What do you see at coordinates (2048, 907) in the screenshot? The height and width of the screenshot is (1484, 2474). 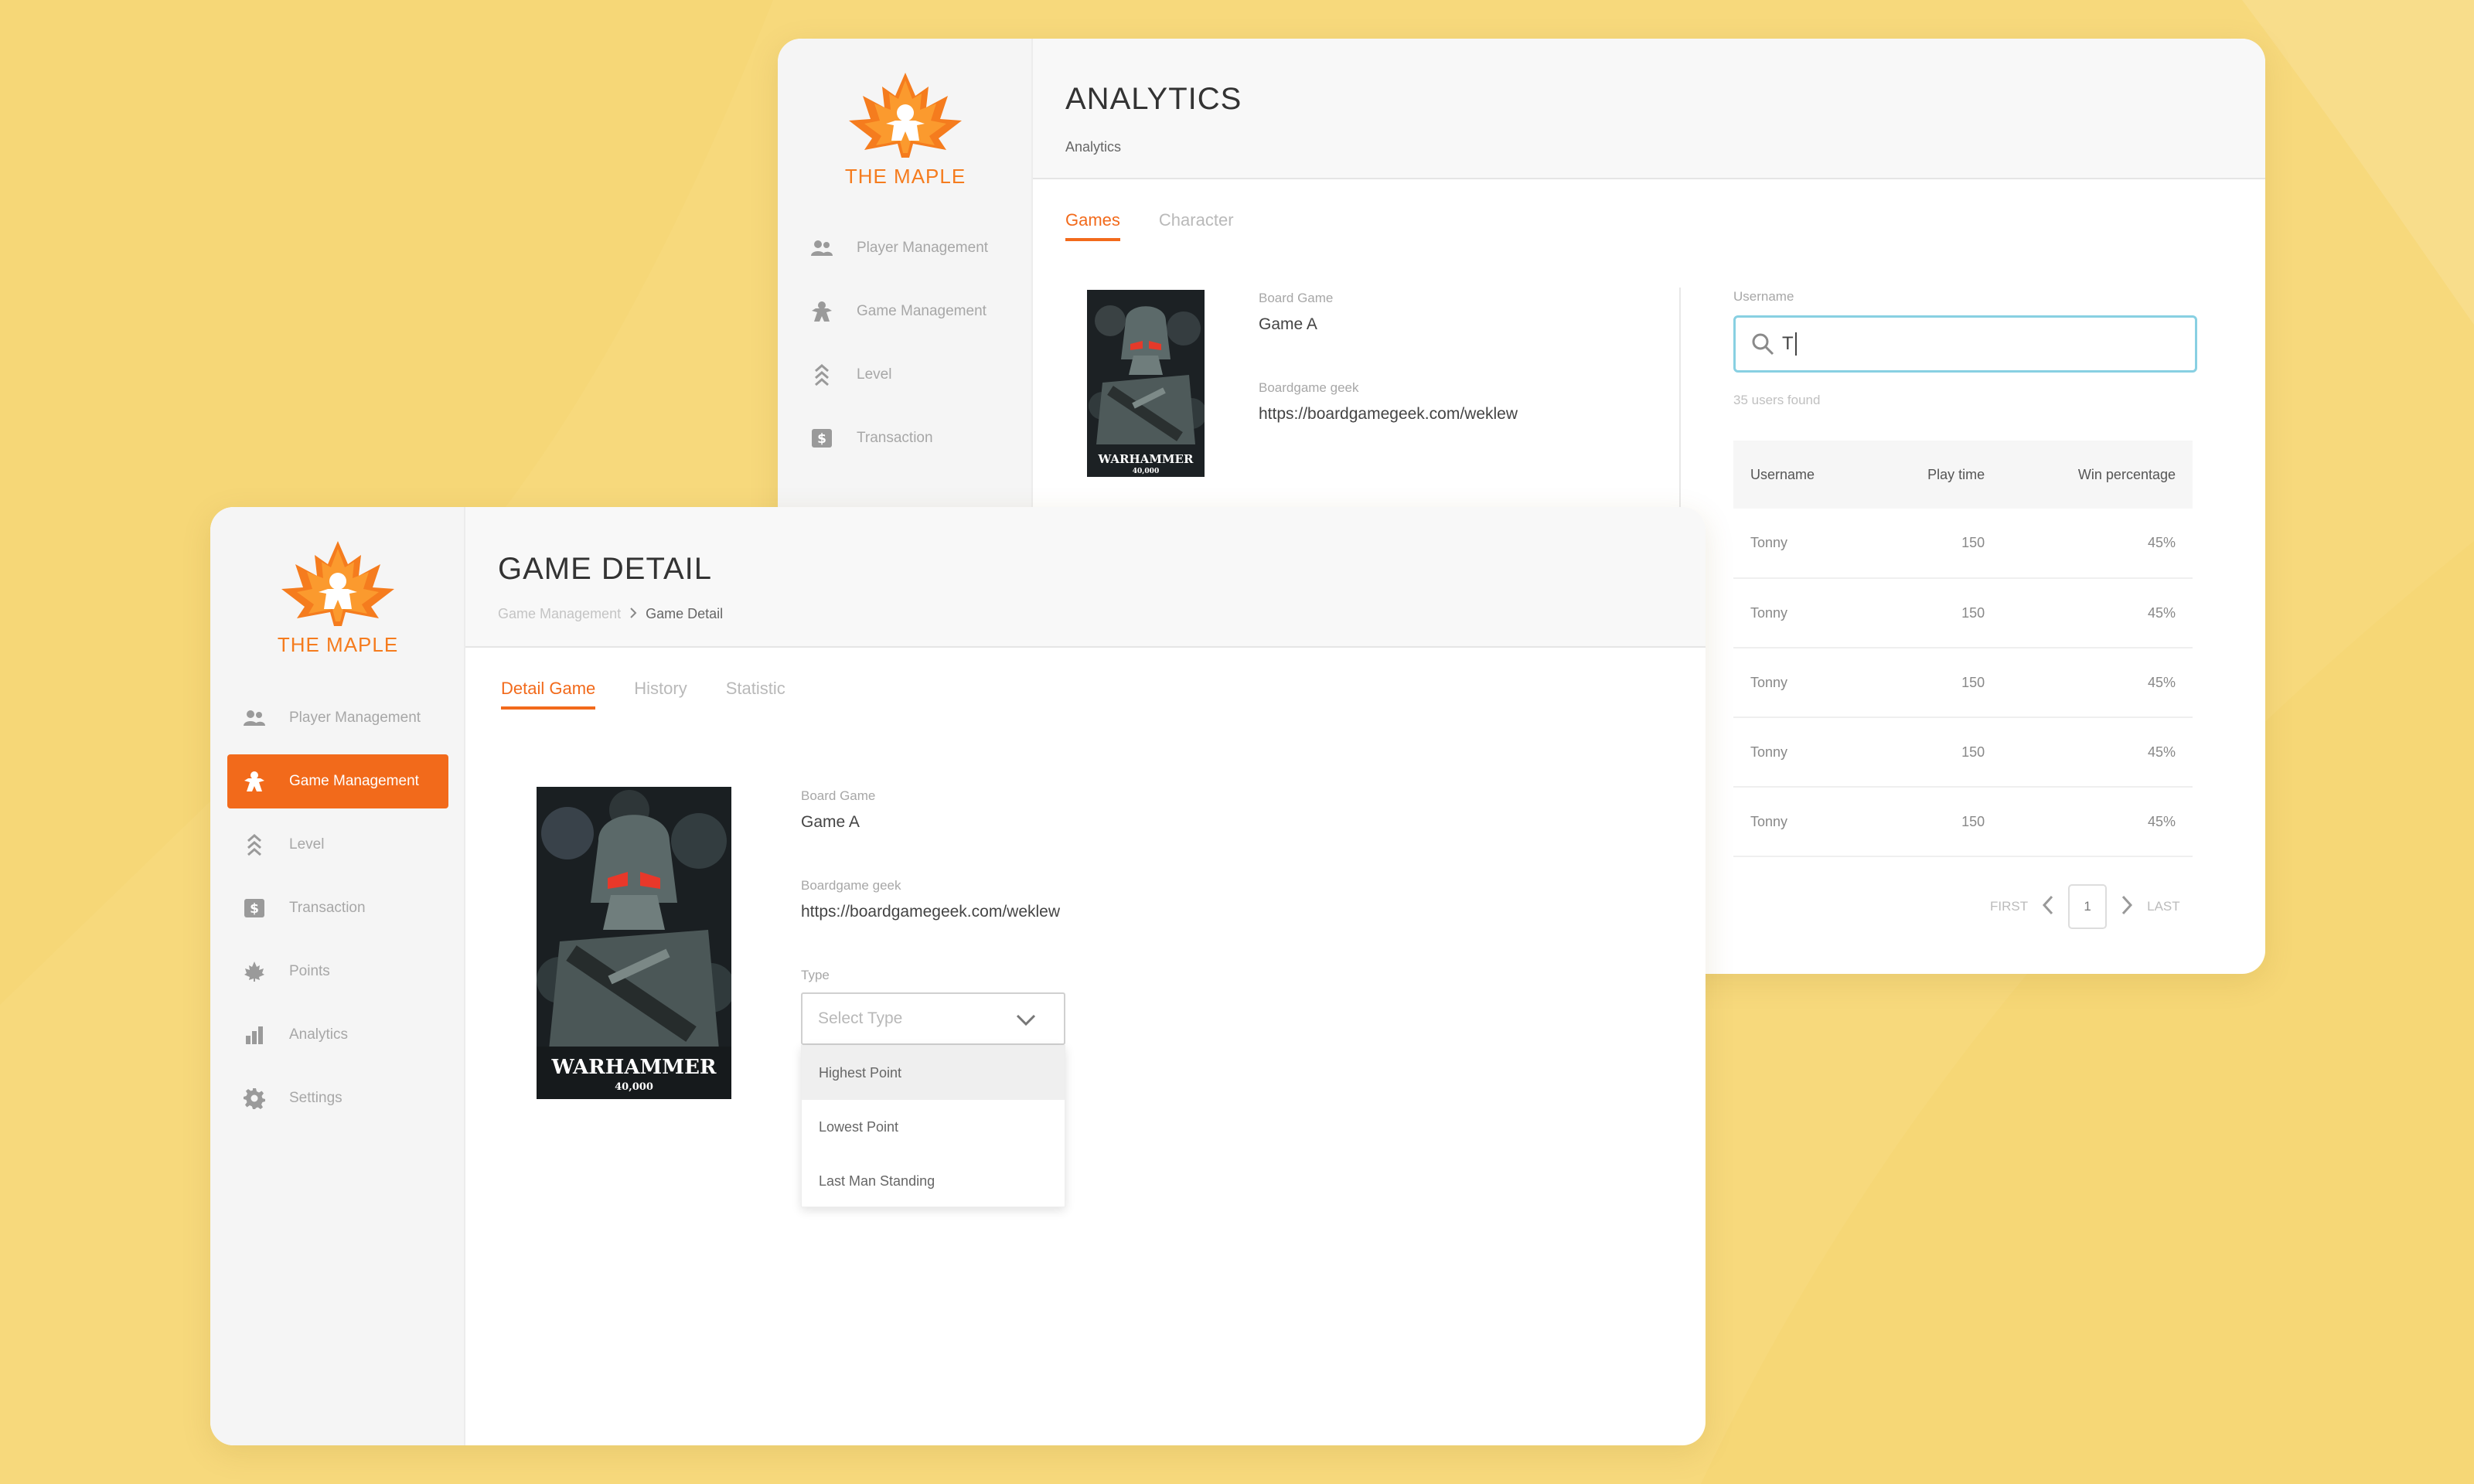 I see `chevron-left-icon` at bounding box center [2048, 907].